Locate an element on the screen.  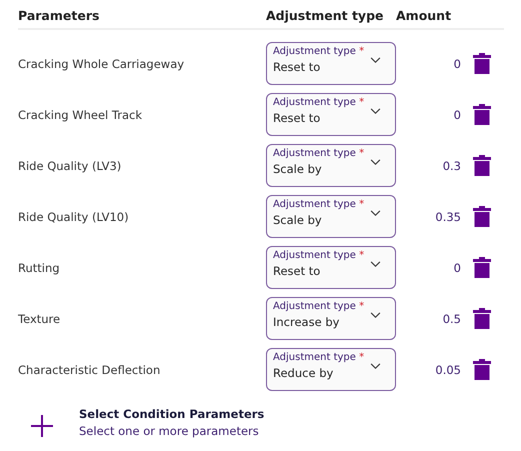
amount-value: 0.5 is located at coordinates (451, 319).